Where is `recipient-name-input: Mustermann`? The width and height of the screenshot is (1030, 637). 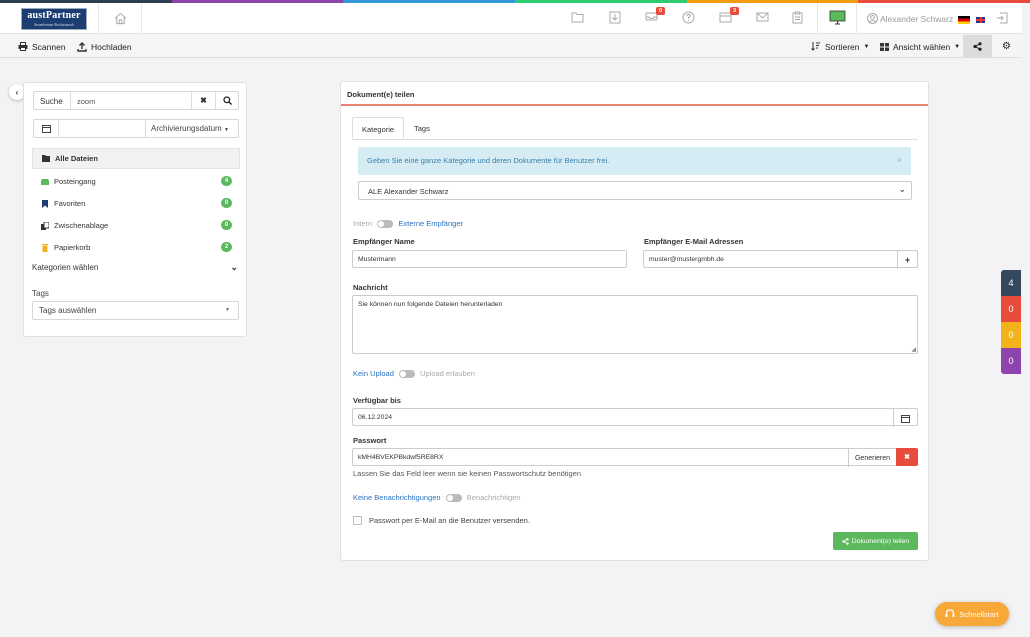 recipient-name-input: Mustermann is located at coordinates (489, 259).